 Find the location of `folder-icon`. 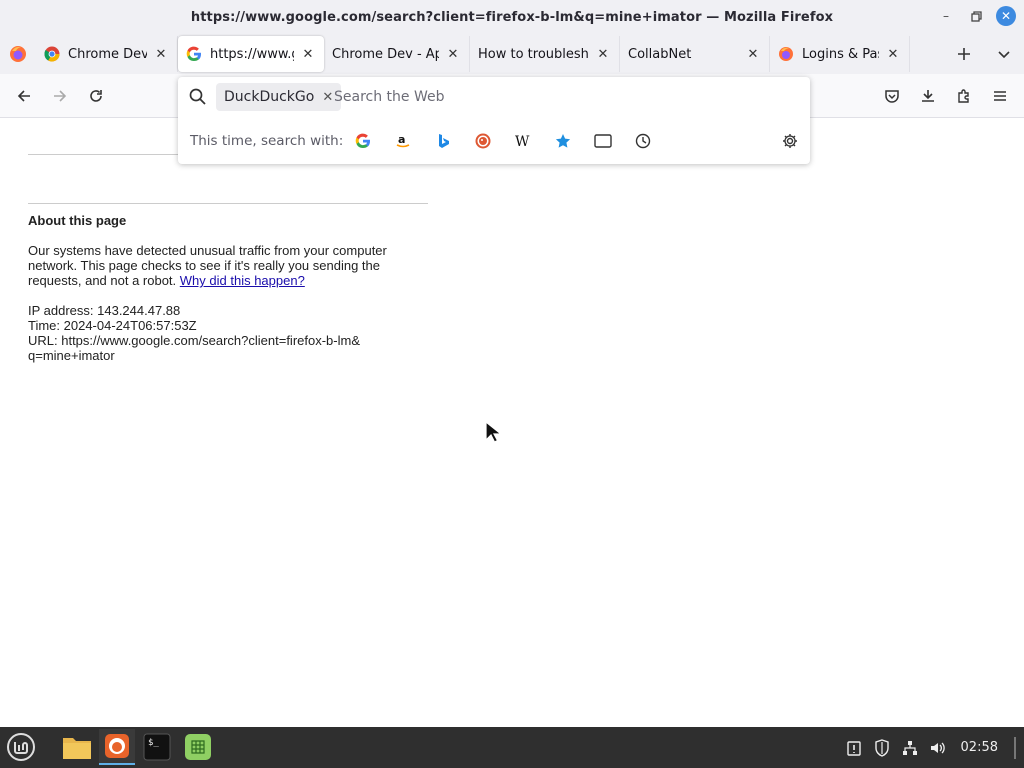

folder-icon is located at coordinates (77, 748).